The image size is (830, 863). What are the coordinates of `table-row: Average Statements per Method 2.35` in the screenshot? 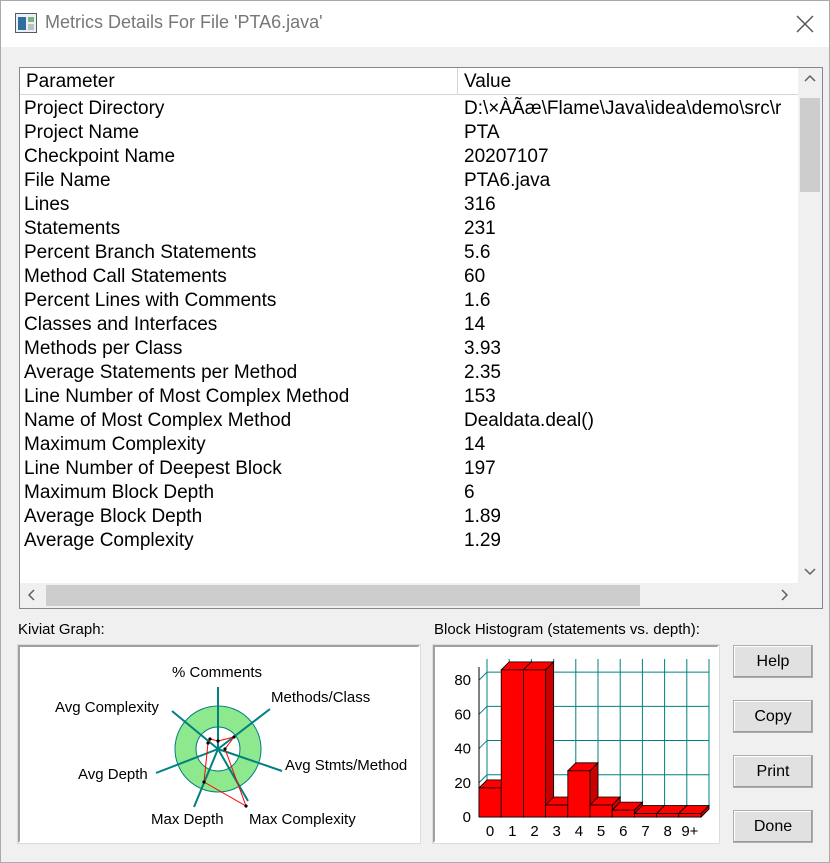 It's located at (409, 373).